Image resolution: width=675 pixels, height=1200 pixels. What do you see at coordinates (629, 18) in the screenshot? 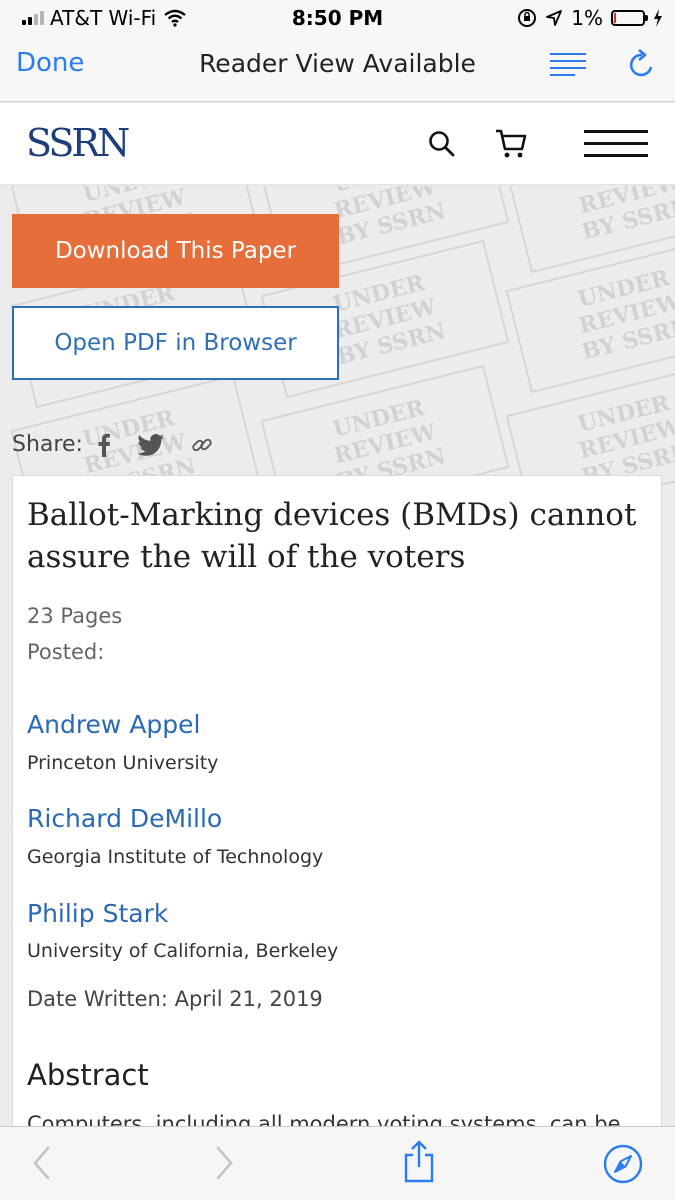
I see `battery-icon` at bounding box center [629, 18].